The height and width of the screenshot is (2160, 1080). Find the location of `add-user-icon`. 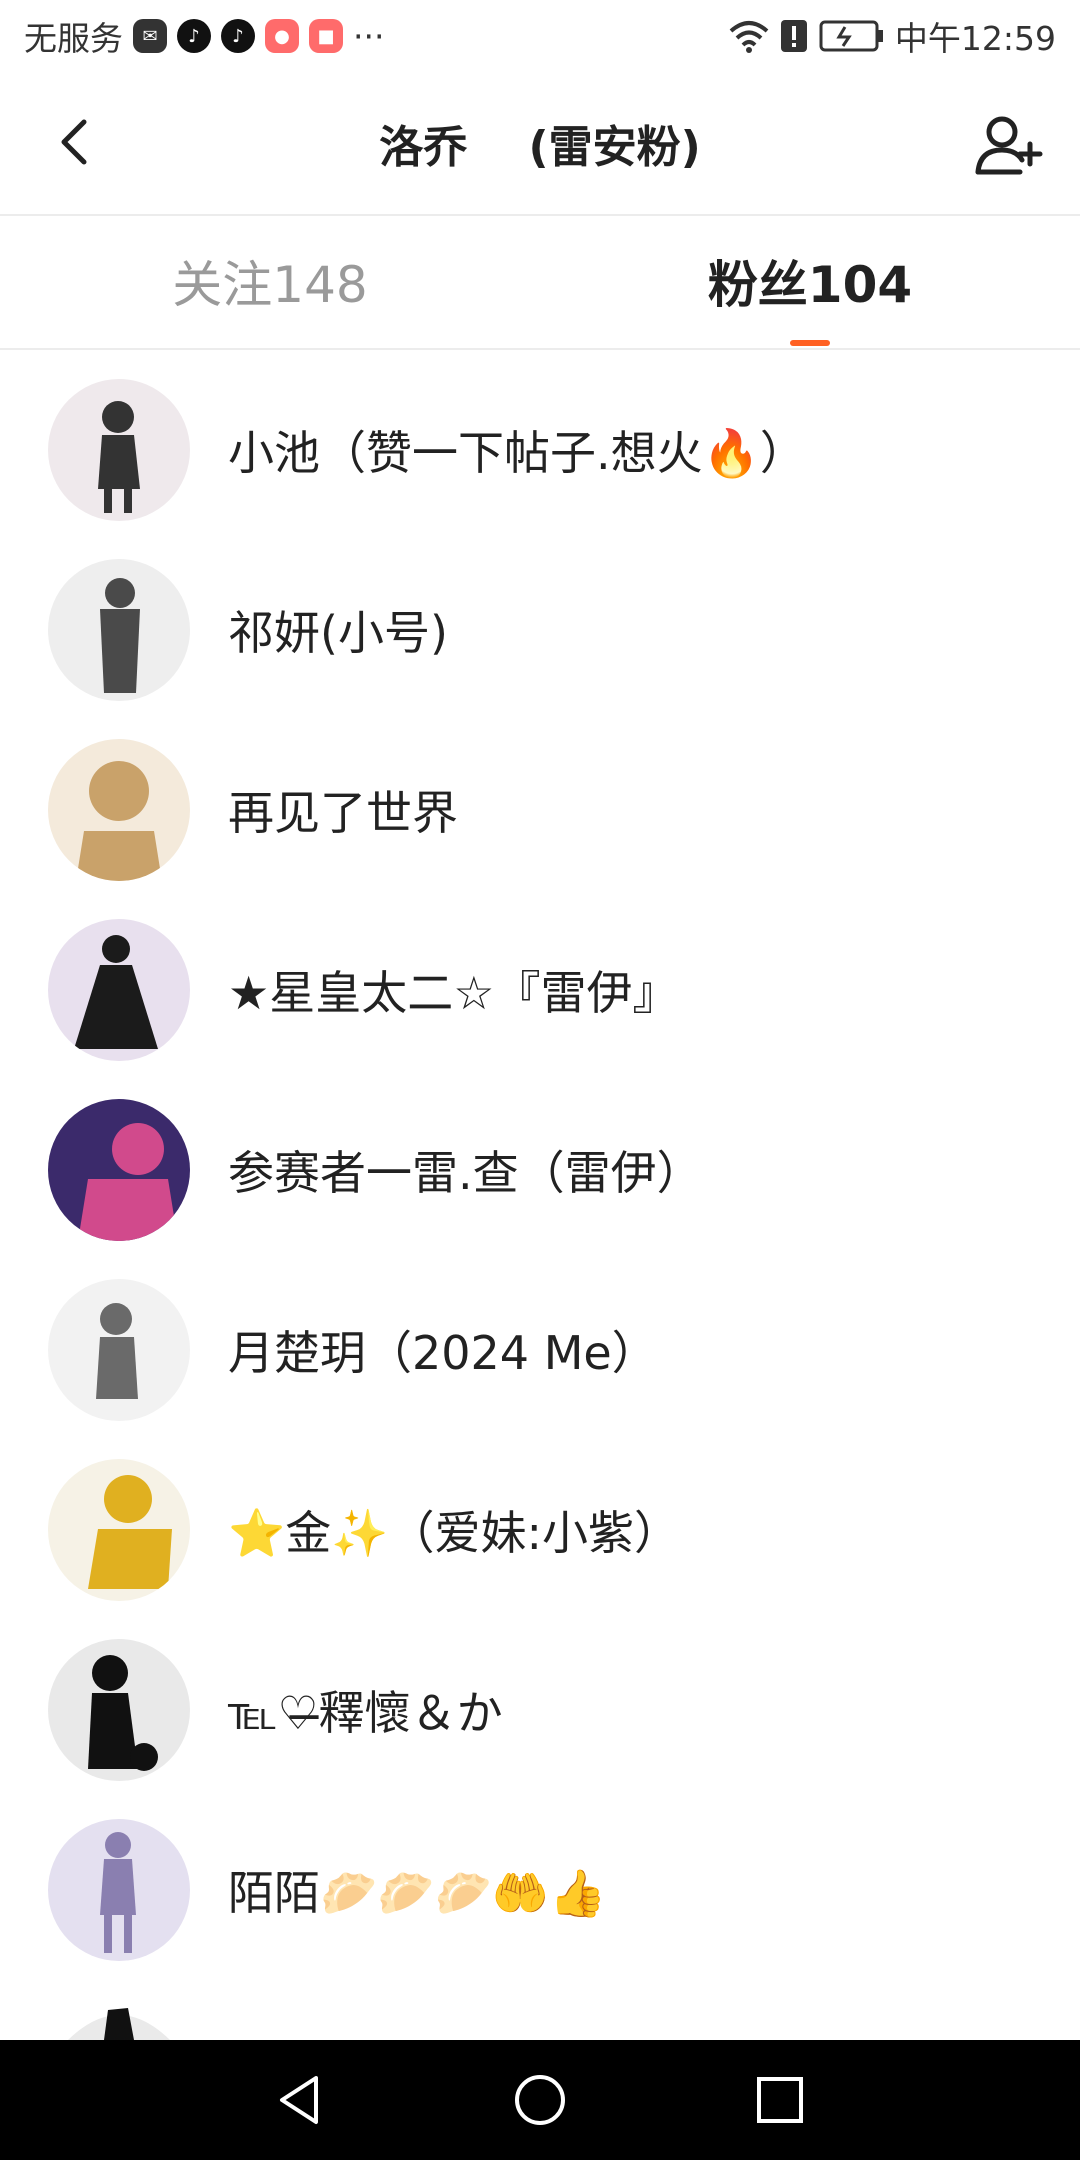

add-user-icon is located at coordinates (1008, 144).